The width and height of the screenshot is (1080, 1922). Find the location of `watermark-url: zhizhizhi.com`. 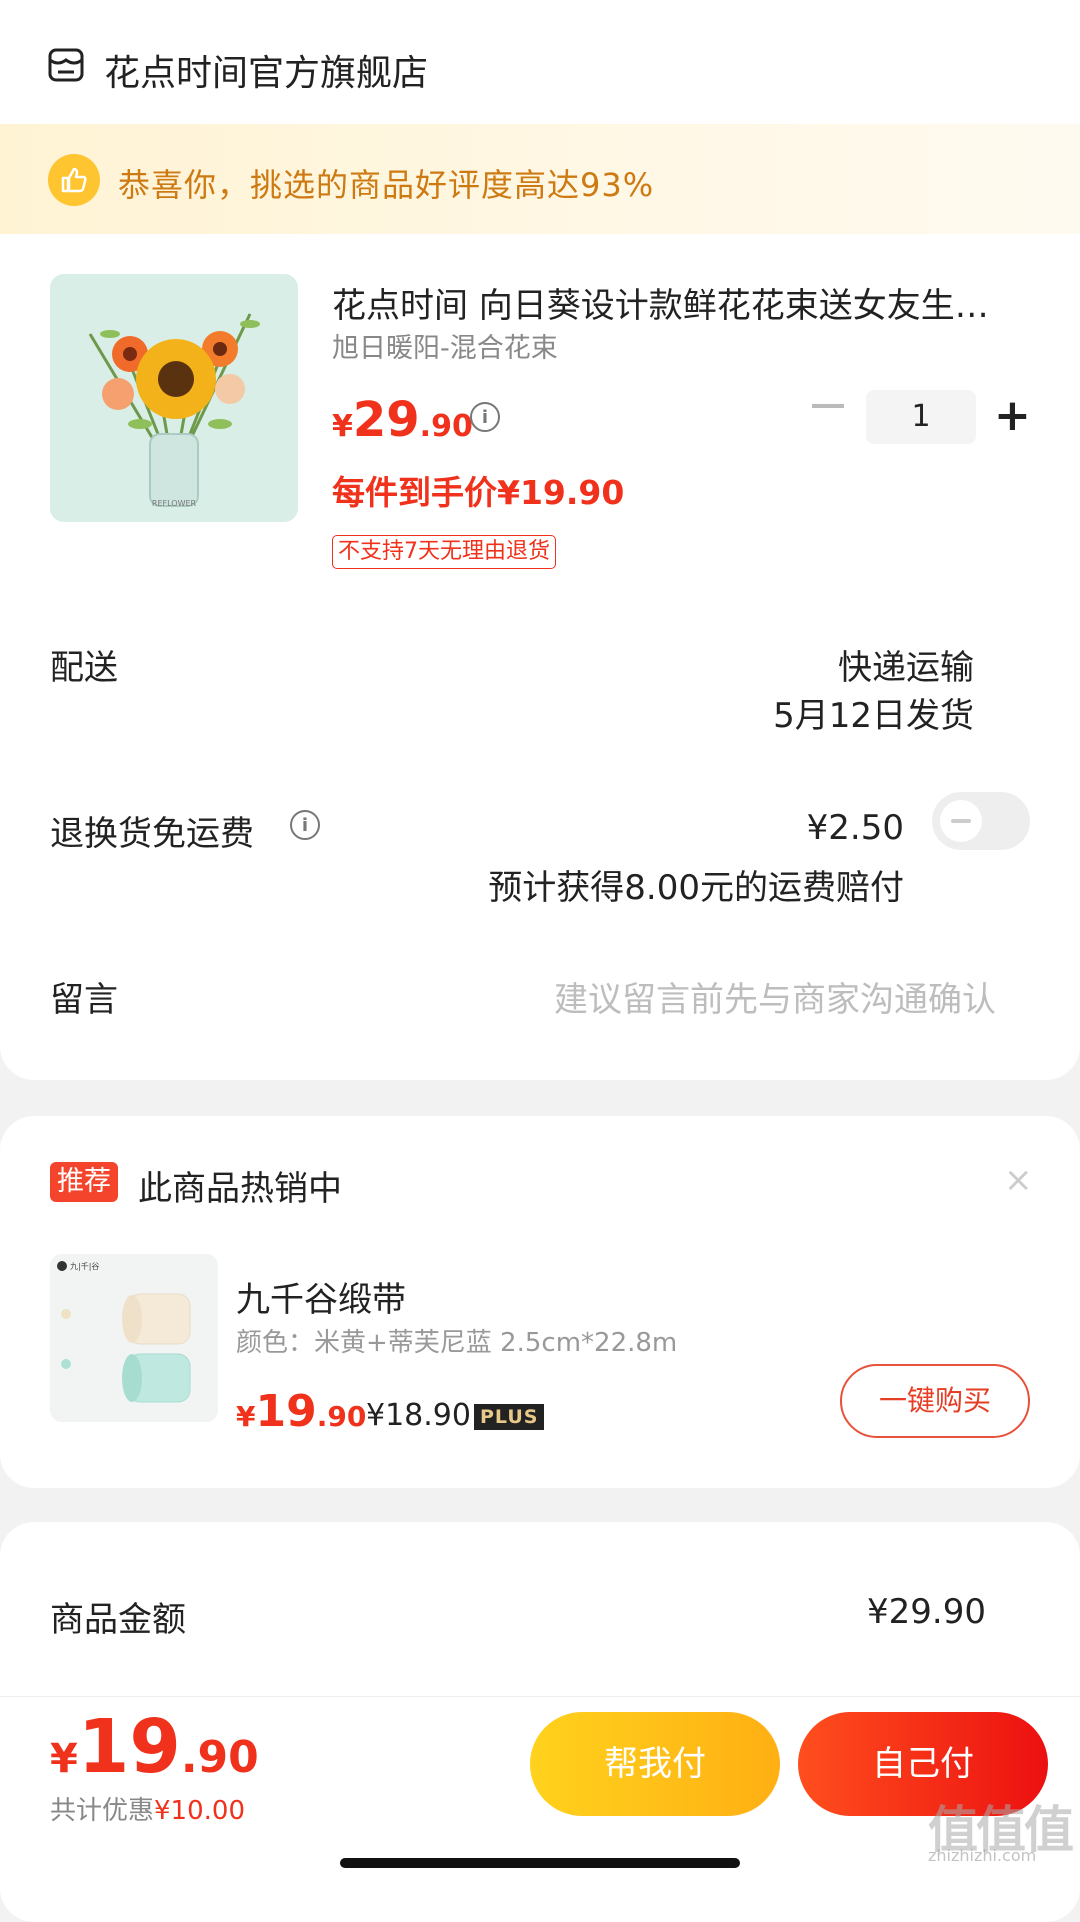

watermark-url: zhizhizhi.com is located at coordinates (982, 1855).